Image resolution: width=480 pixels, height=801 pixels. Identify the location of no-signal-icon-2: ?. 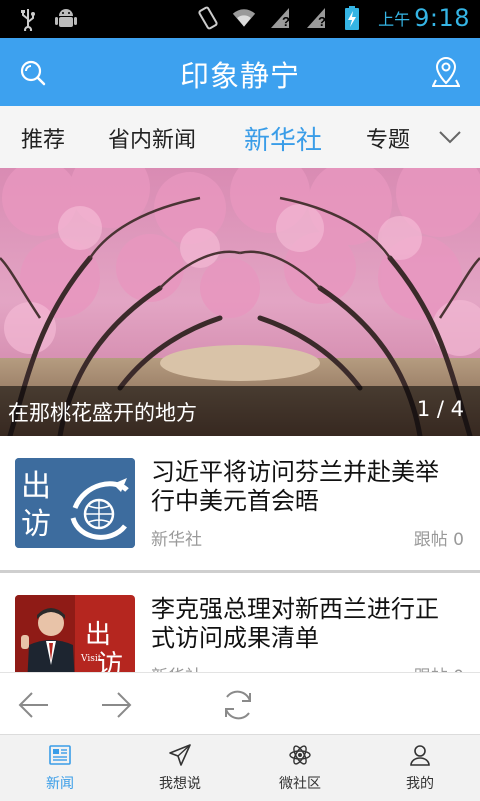
(316, 18).